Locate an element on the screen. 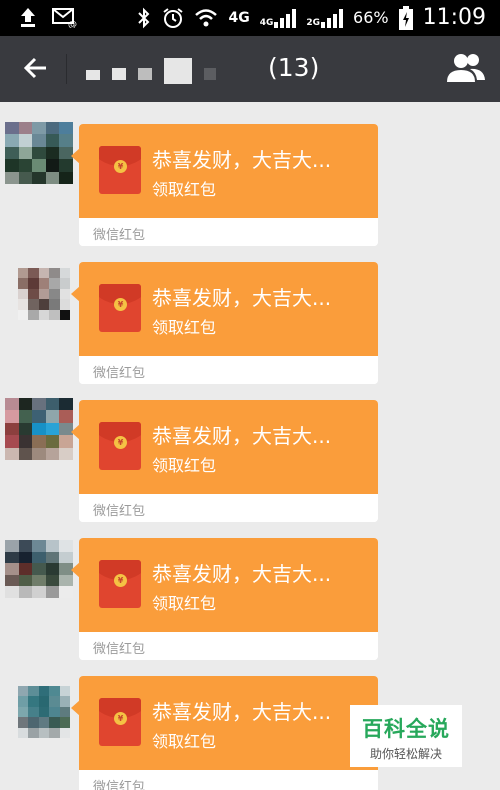 The image size is (500, 790). group-members-icon is located at coordinates (466, 68).